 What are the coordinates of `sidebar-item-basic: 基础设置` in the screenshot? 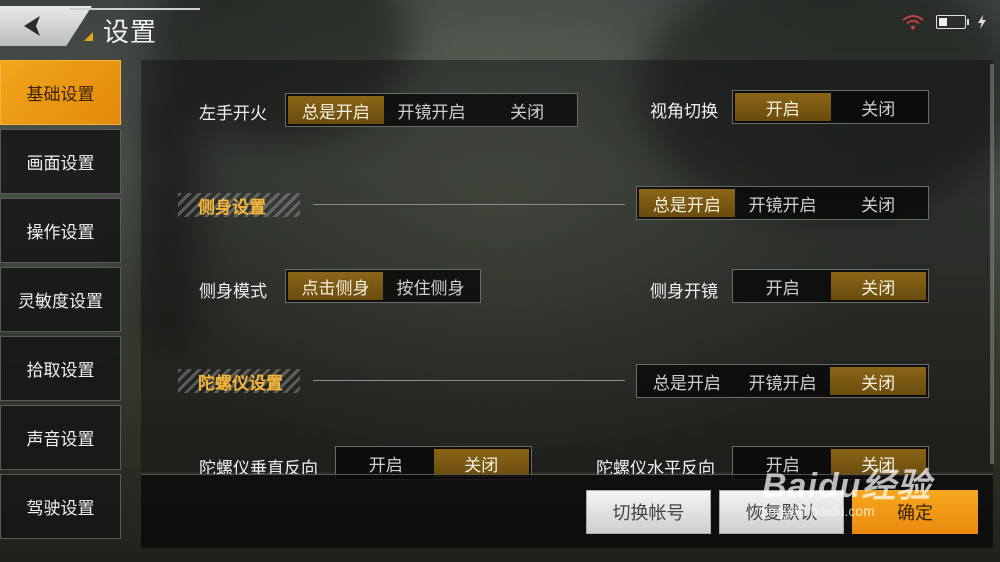 It's located at (60, 92).